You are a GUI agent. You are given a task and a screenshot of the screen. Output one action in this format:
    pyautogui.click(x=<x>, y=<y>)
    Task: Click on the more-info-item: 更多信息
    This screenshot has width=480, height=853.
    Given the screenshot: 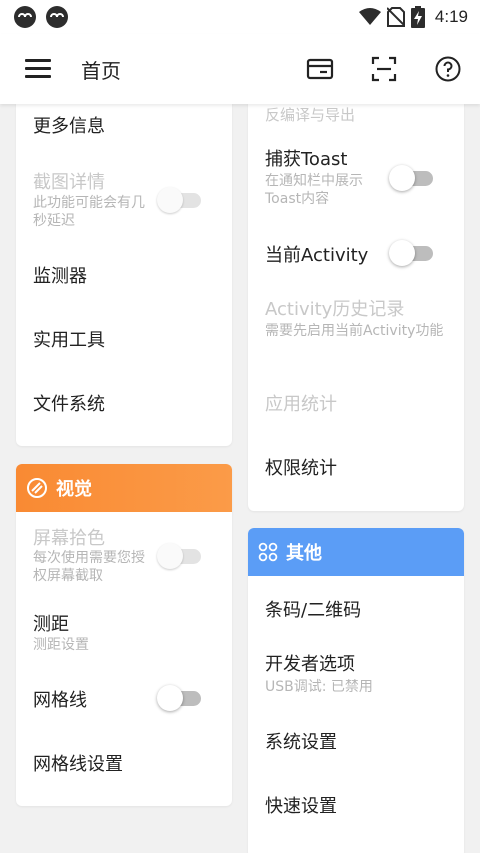 What is the action you would take?
    pyautogui.click(x=69, y=125)
    